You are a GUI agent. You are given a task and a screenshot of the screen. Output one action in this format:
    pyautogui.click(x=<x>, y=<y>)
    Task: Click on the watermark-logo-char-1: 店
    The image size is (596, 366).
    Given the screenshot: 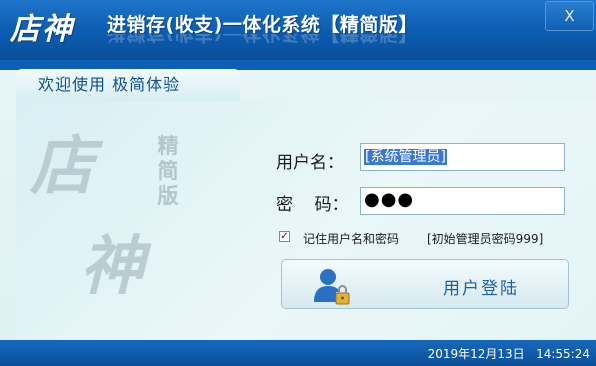 What is the action you would take?
    pyautogui.click(x=62, y=166)
    